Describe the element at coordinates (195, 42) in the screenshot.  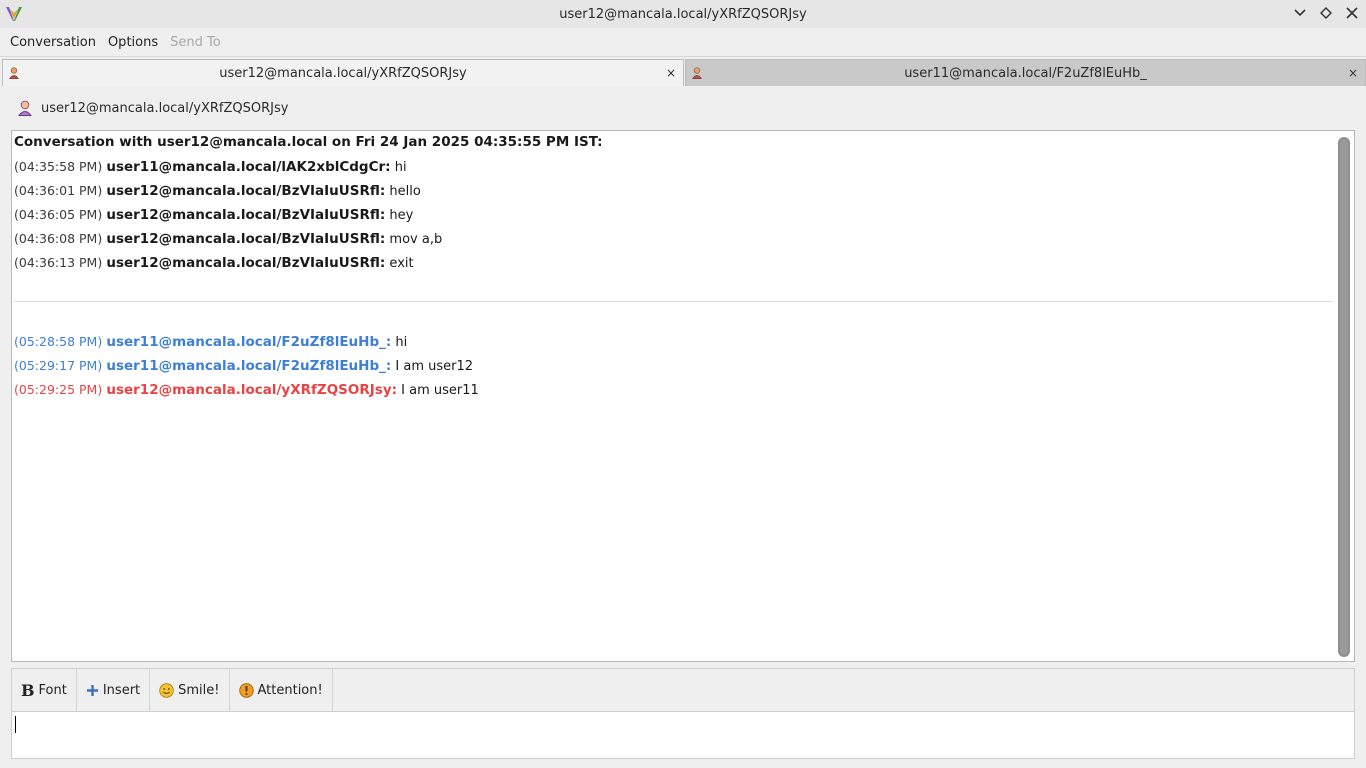
I see `menu-send-to: Send To` at that location.